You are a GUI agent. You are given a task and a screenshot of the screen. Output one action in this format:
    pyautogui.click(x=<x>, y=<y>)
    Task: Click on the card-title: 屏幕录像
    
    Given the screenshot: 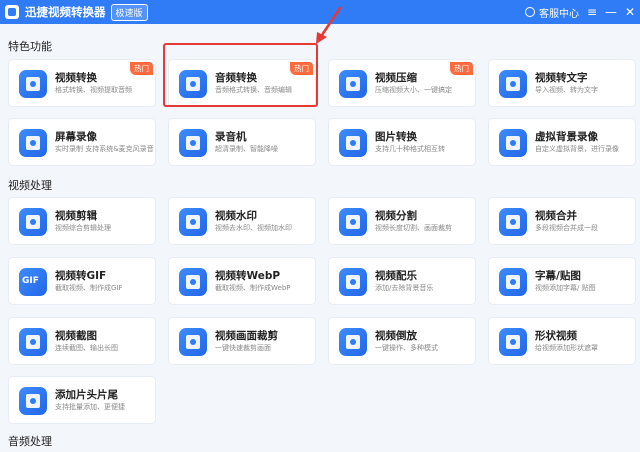 What is the action you would take?
    pyautogui.click(x=76, y=137)
    